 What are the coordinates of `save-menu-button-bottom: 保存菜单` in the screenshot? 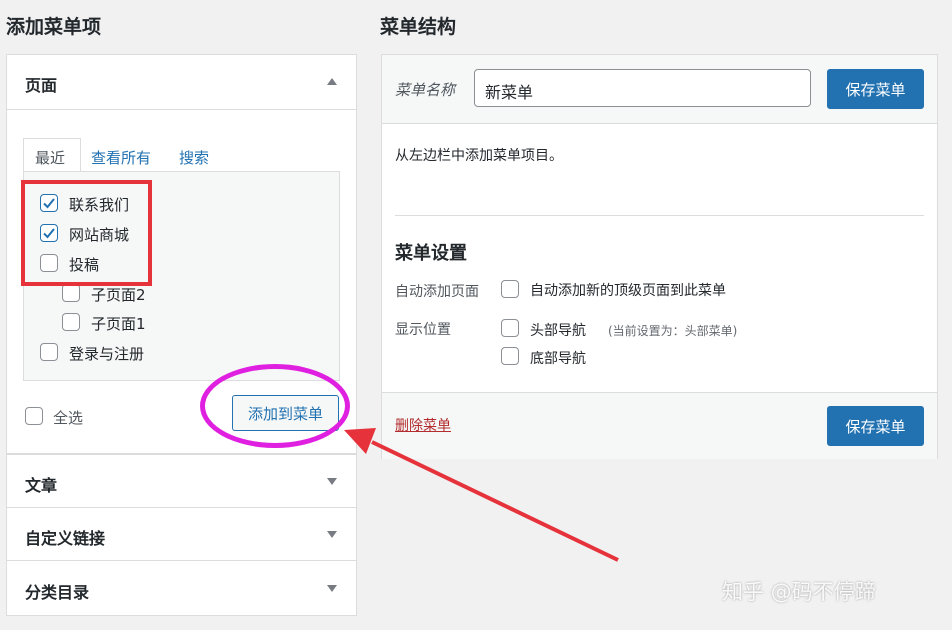 It's located at (875, 426).